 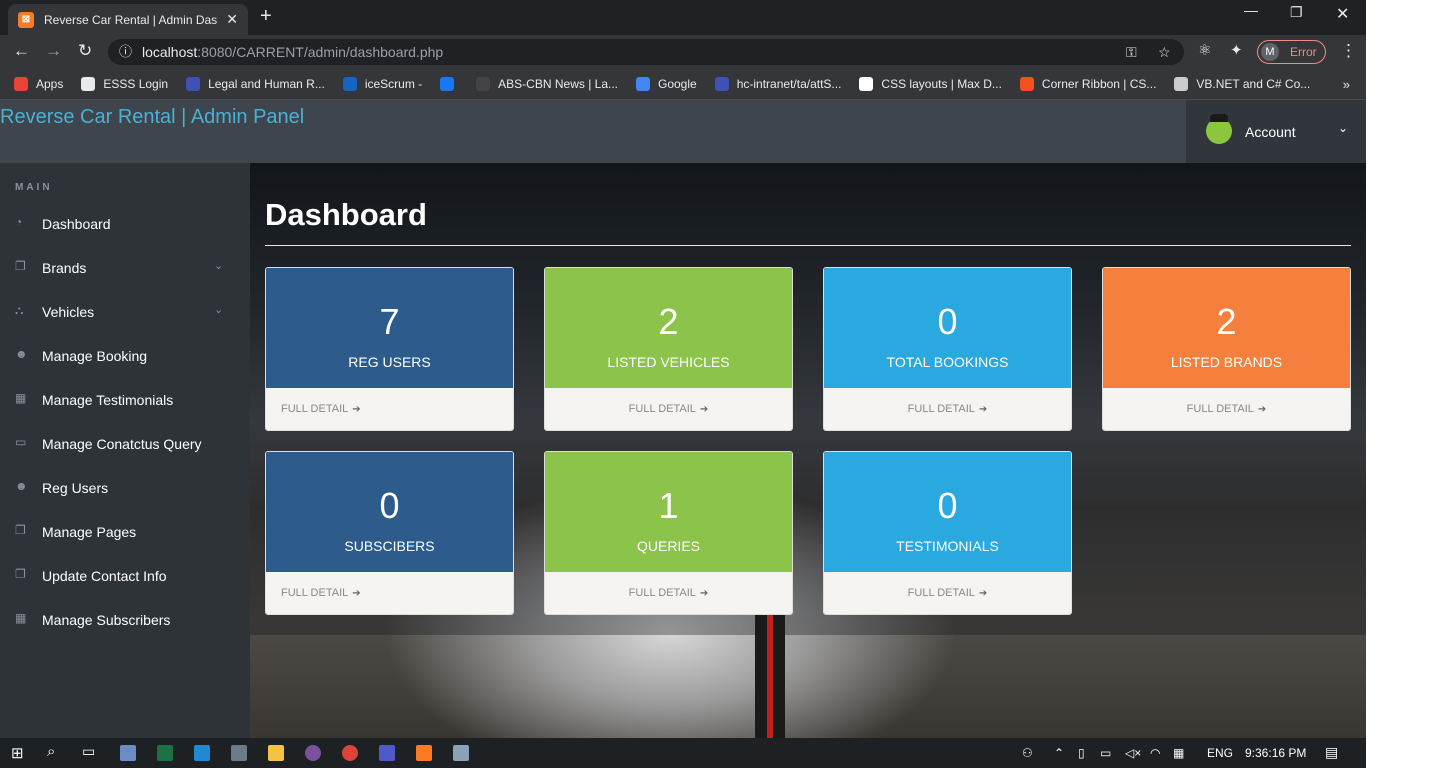 I want to click on close-window-icon: ✕, so click(x=1342, y=14).